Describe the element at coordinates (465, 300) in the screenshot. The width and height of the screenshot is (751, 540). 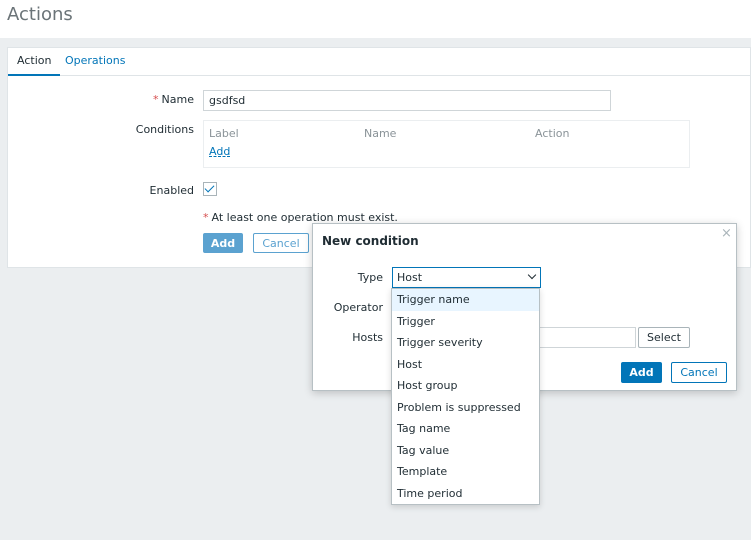
I see `dropdown-option: Trigger name` at that location.